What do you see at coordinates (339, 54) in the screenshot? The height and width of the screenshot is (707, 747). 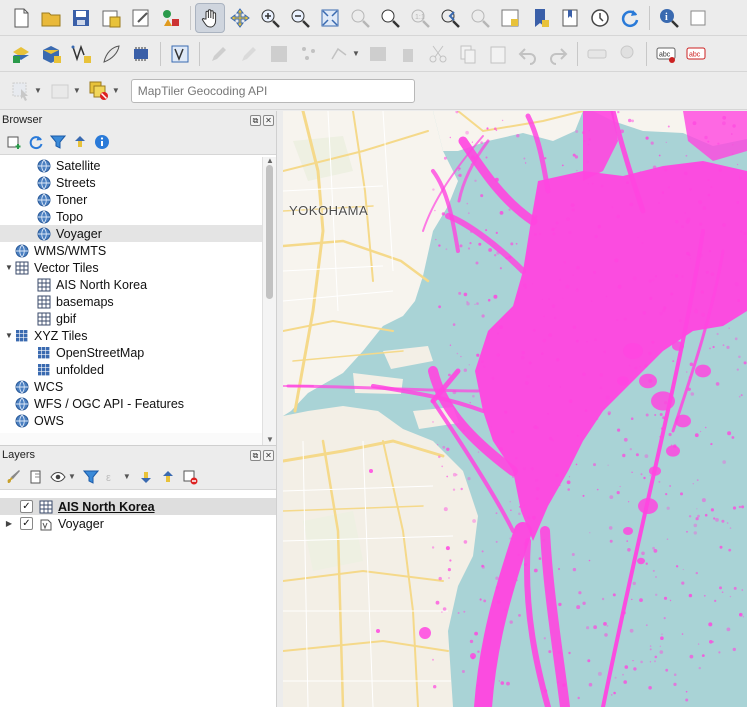 I see `vertex-tool-button` at bounding box center [339, 54].